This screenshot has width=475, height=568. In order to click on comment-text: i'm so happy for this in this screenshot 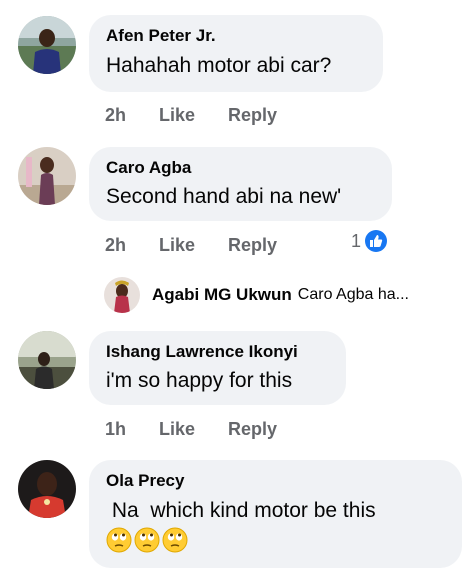, I will do `click(199, 380)`.